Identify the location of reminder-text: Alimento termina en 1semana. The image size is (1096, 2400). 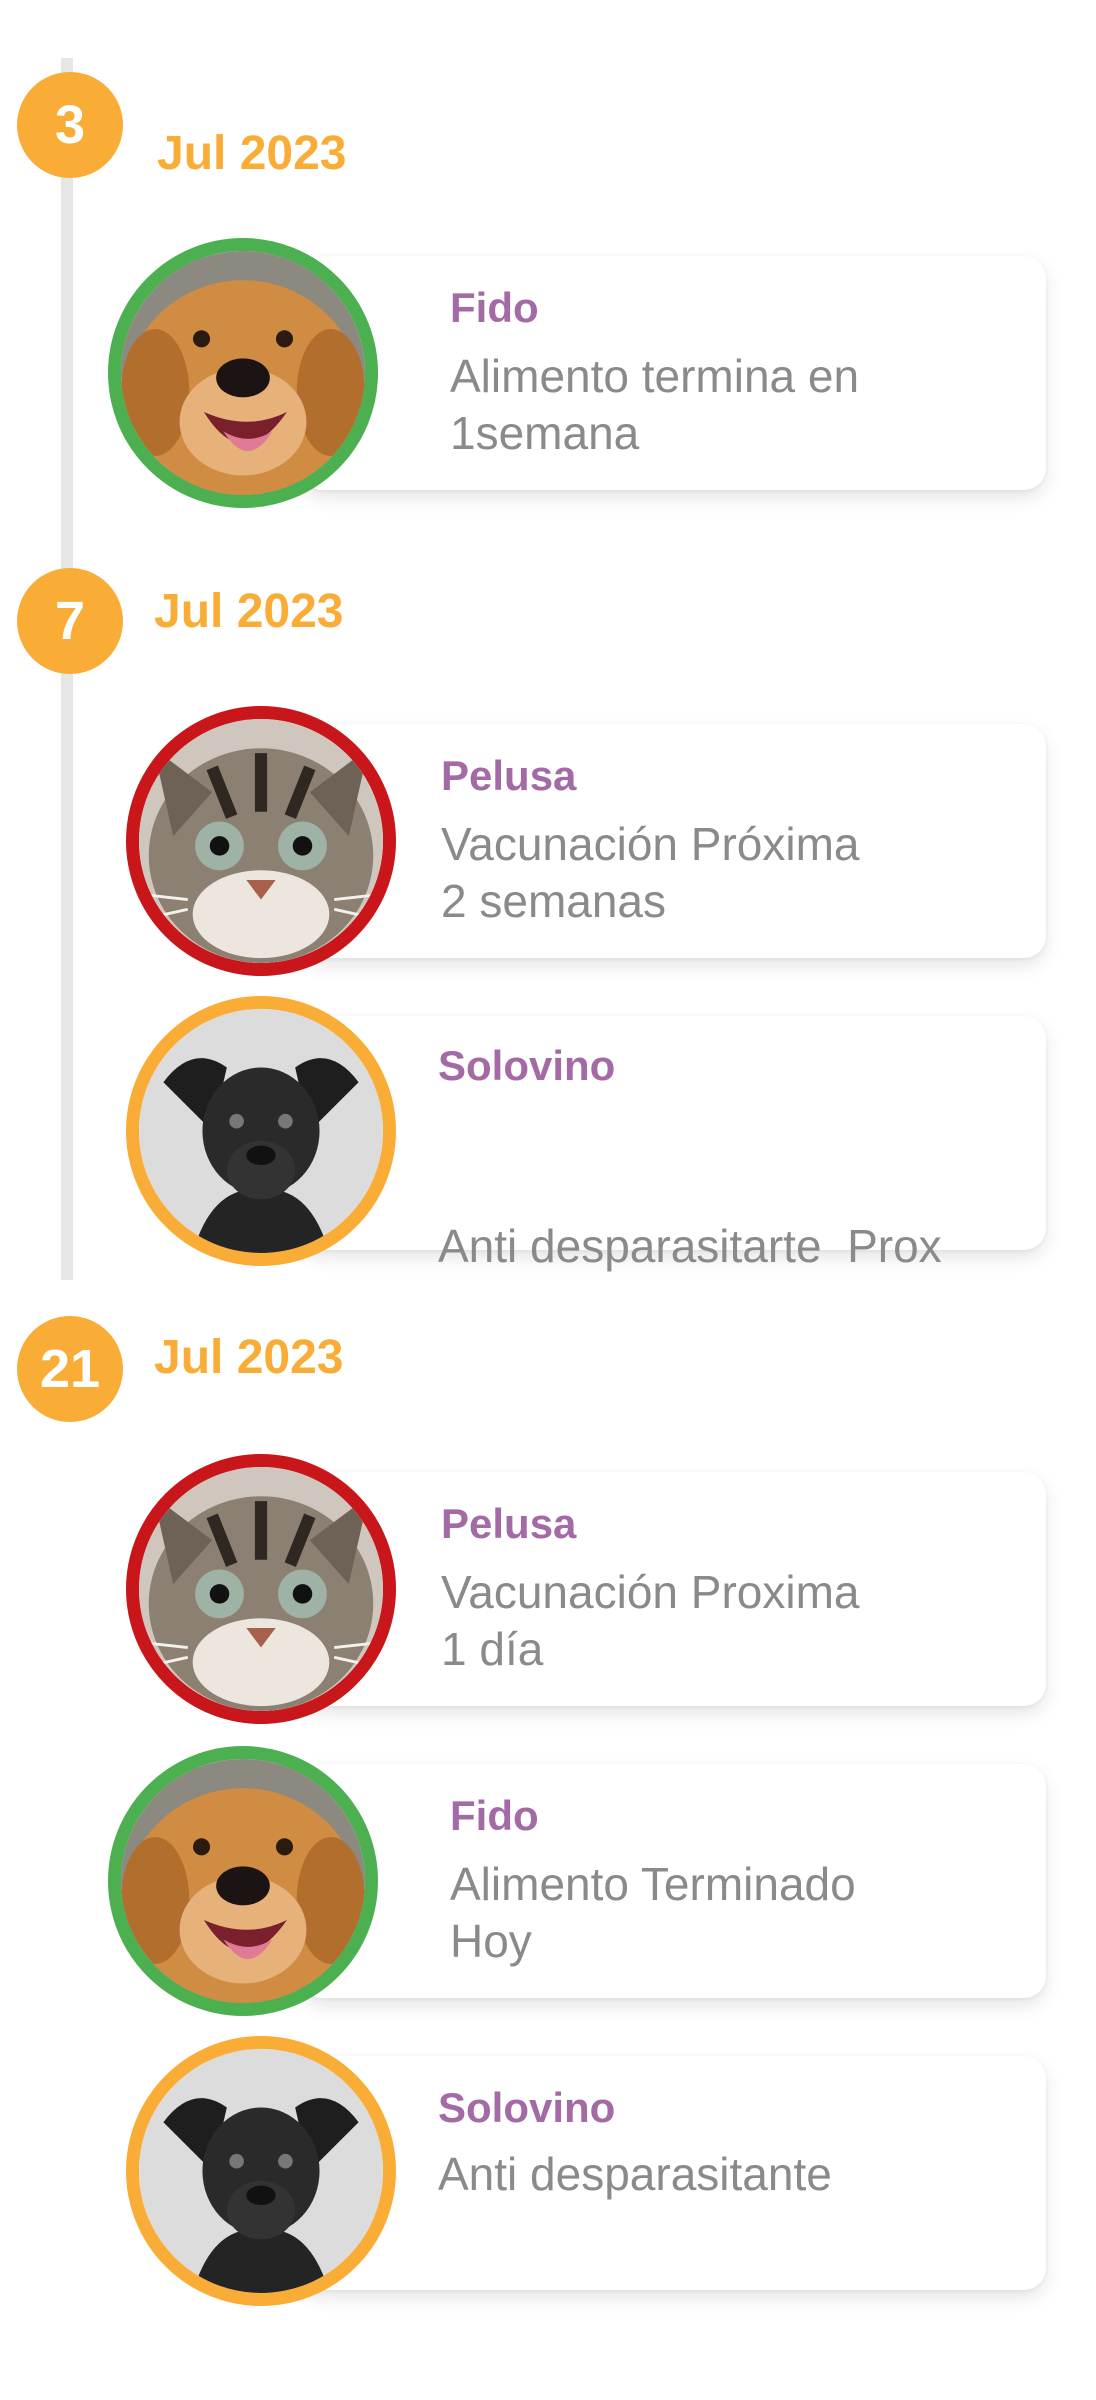
(655, 404).